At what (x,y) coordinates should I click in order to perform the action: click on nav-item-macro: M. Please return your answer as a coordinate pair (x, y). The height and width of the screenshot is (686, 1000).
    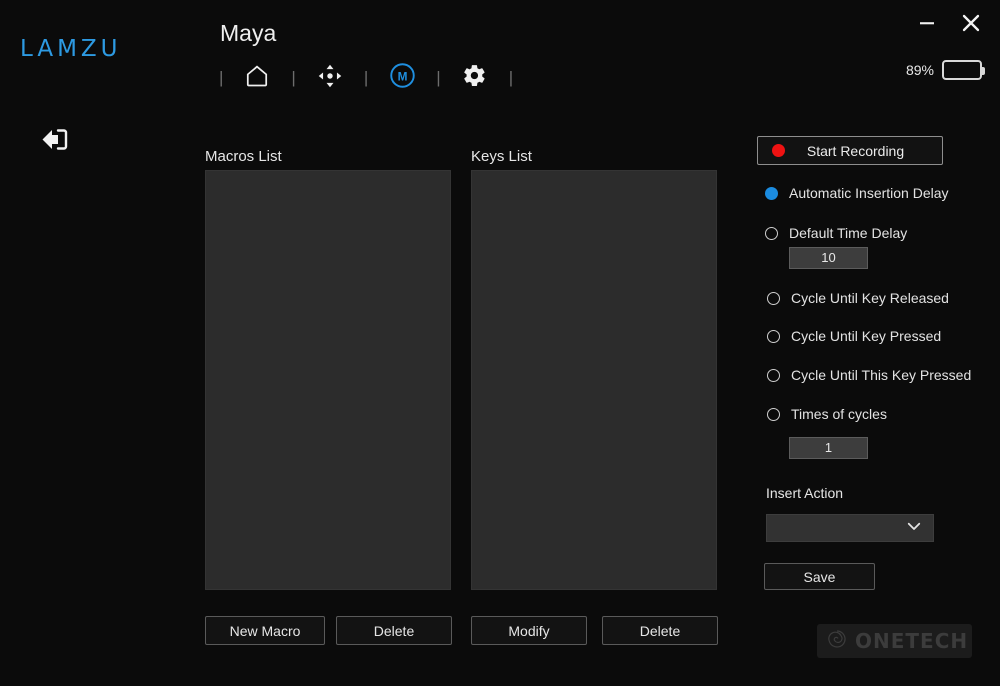
    Looking at the image, I should click on (402, 78).